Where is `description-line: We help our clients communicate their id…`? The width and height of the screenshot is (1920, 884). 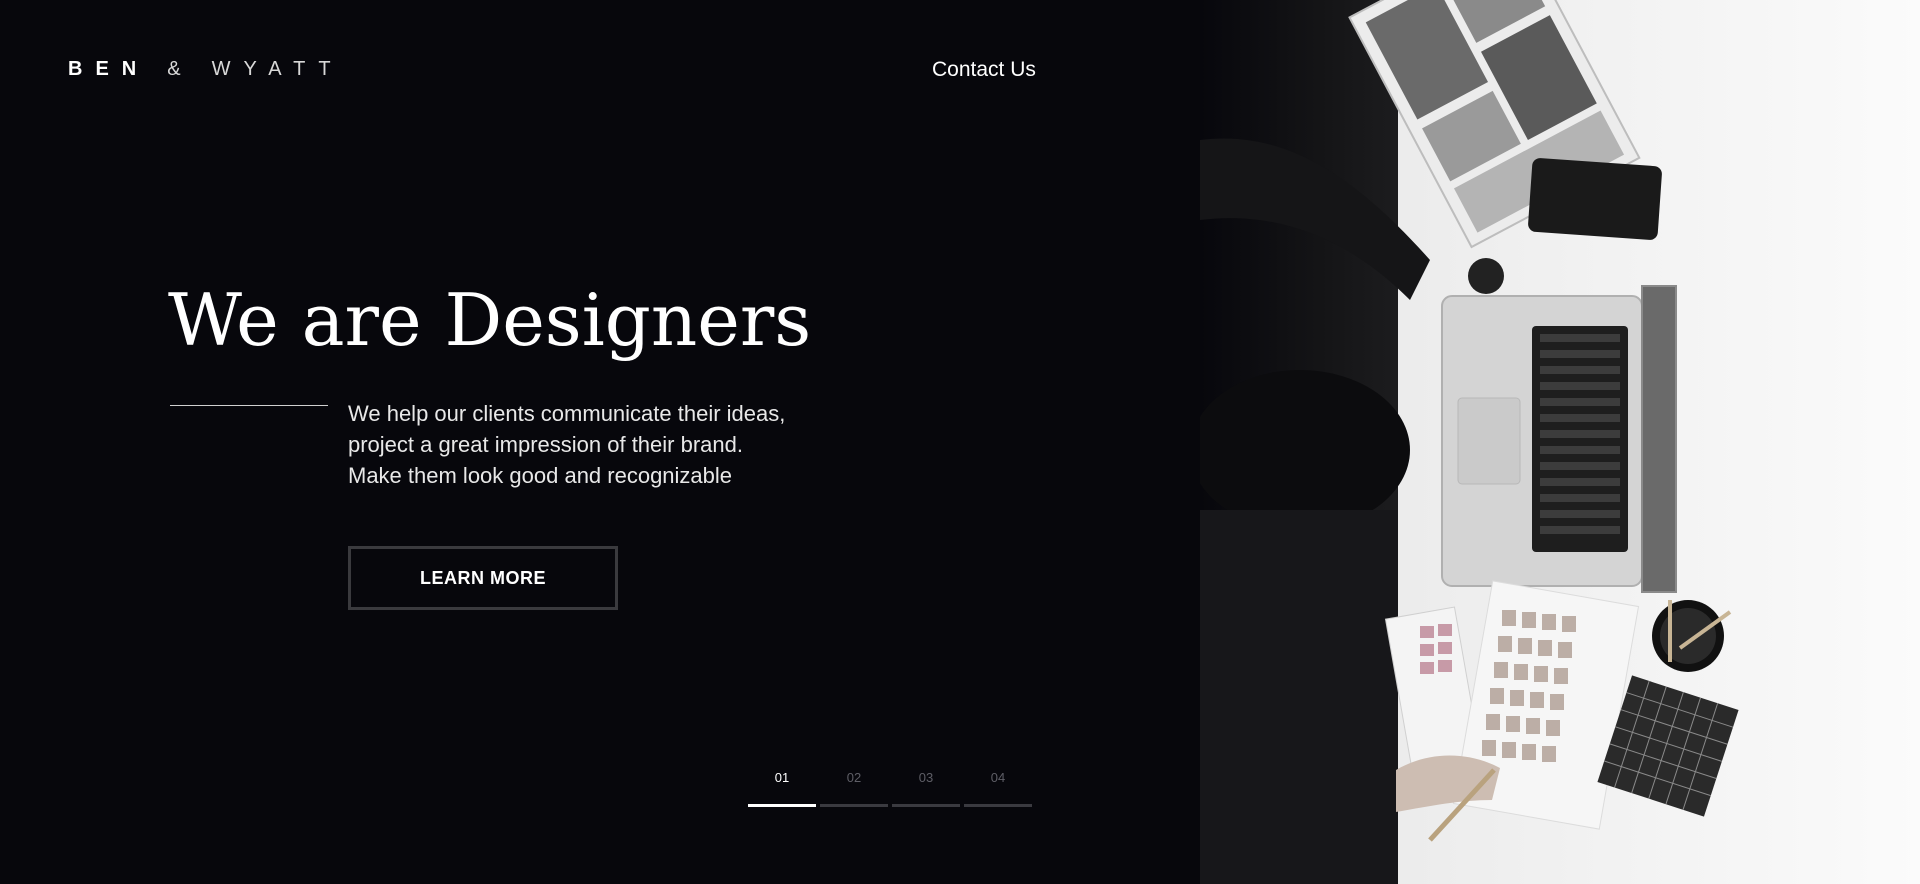
description-line: We help our clients communicate their id… is located at coordinates (567, 413).